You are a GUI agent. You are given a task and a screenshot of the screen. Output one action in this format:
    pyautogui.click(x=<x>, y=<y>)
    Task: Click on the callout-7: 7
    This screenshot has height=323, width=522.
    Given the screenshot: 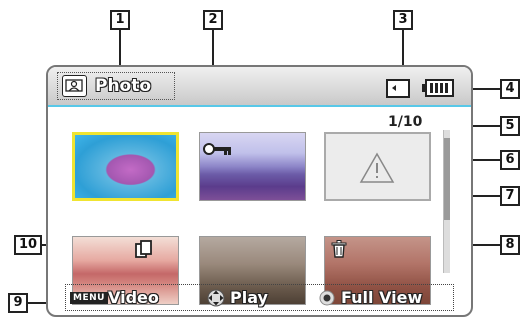 What is the action you would take?
    pyautogui.click(x=510, y=196)
    